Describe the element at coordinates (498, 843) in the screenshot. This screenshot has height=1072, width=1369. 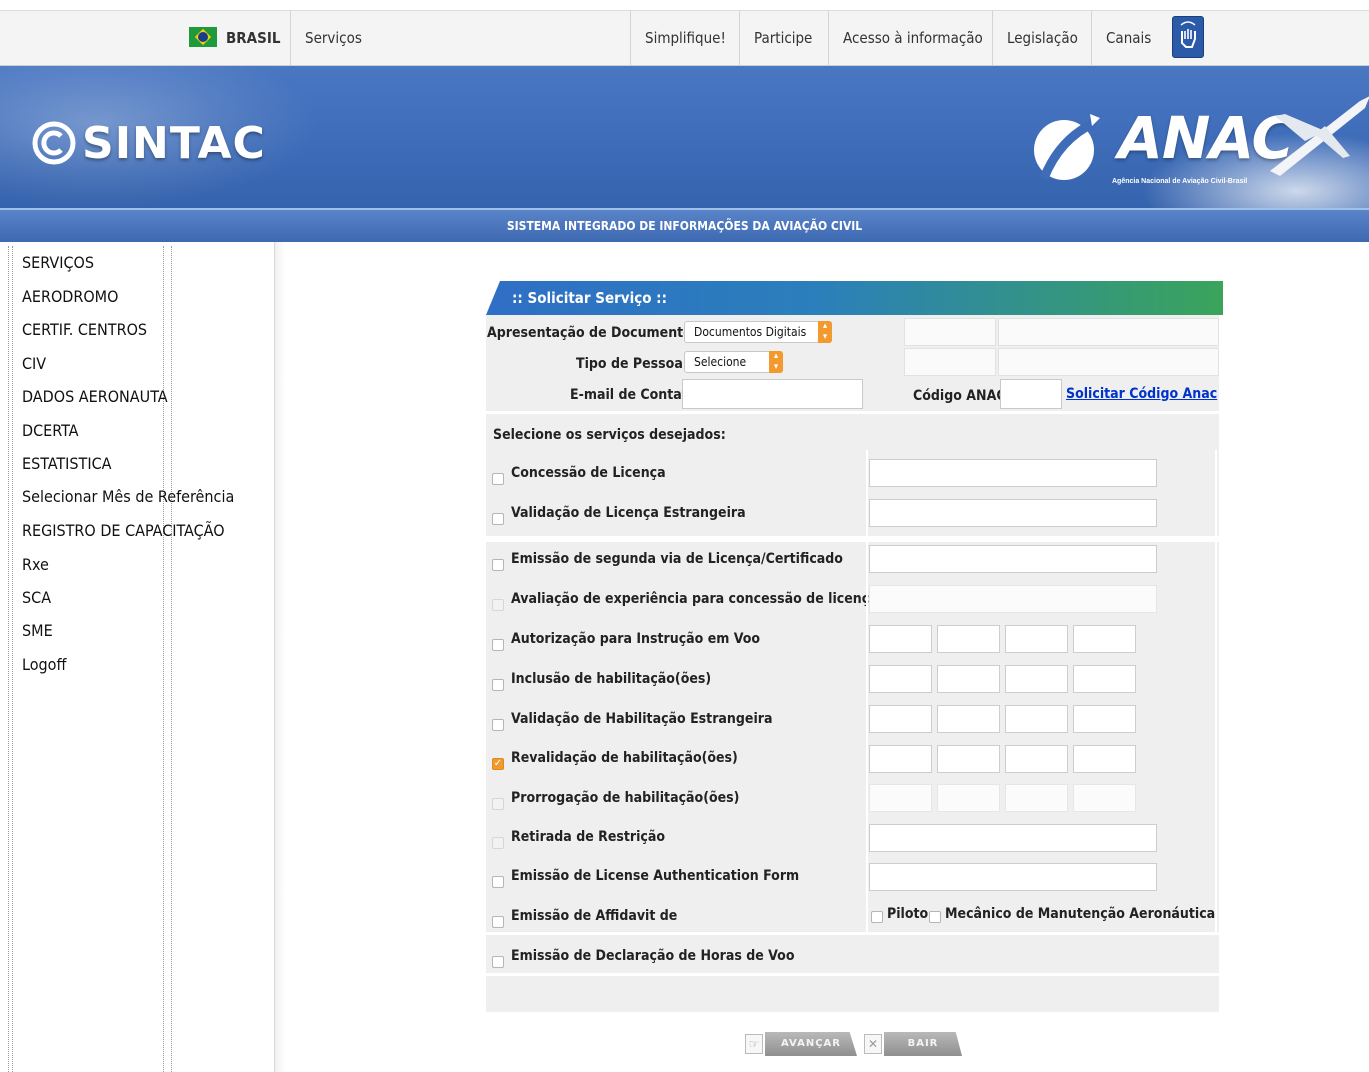
I see `checkbox-retirada-restricao` at that location.